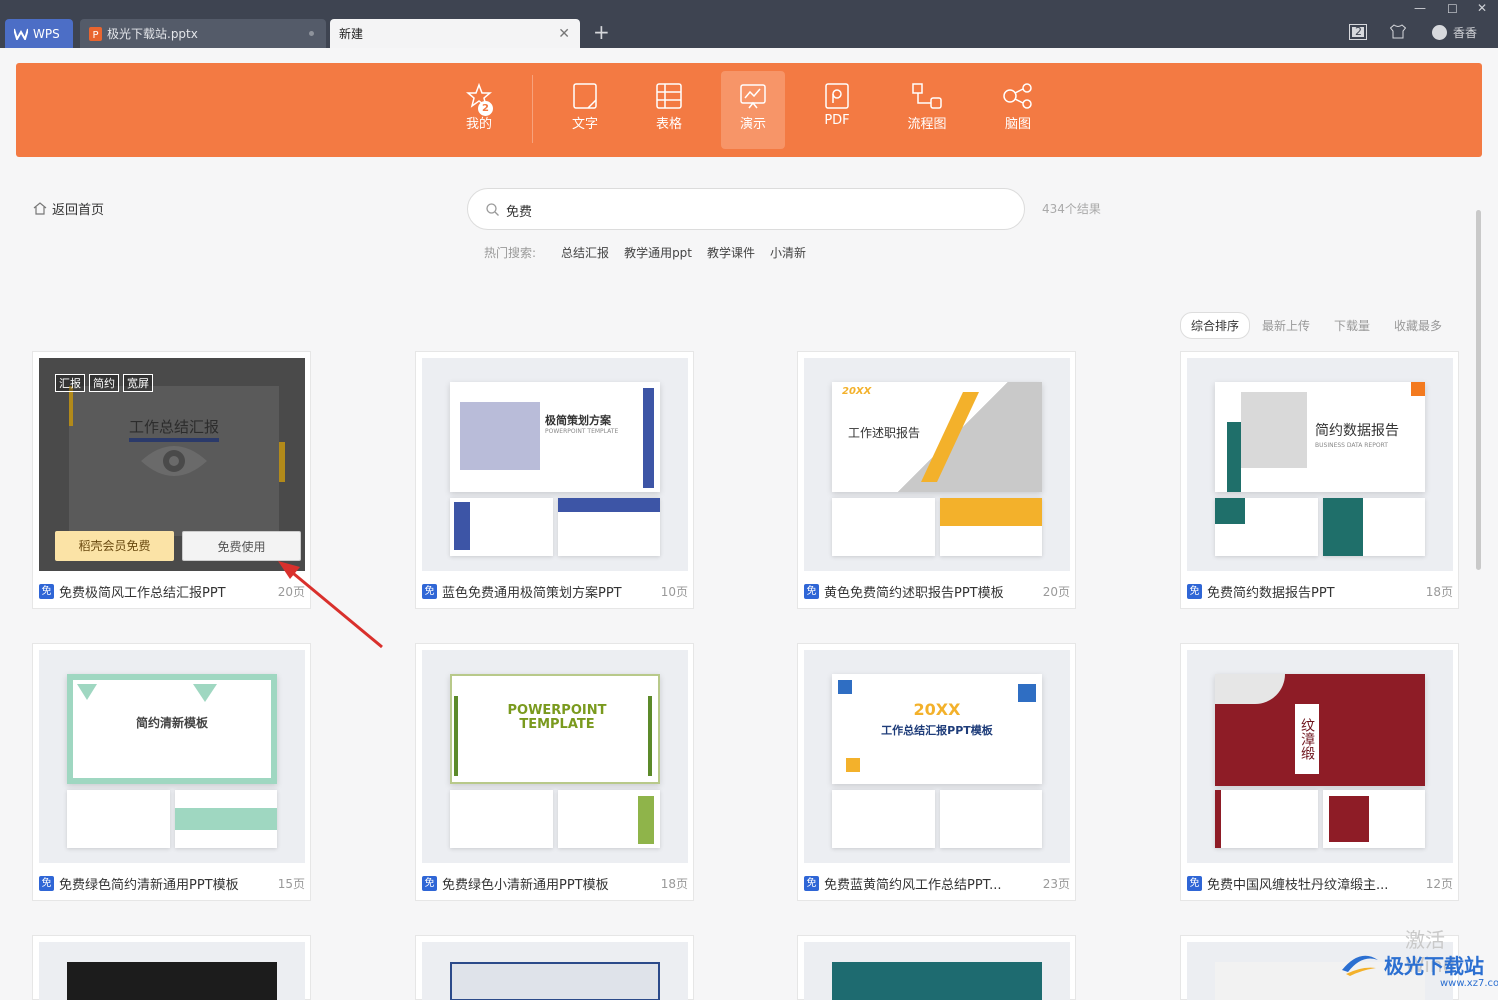  I want to click on template-thumbnail: 简约清新模板, so click(172, 756).